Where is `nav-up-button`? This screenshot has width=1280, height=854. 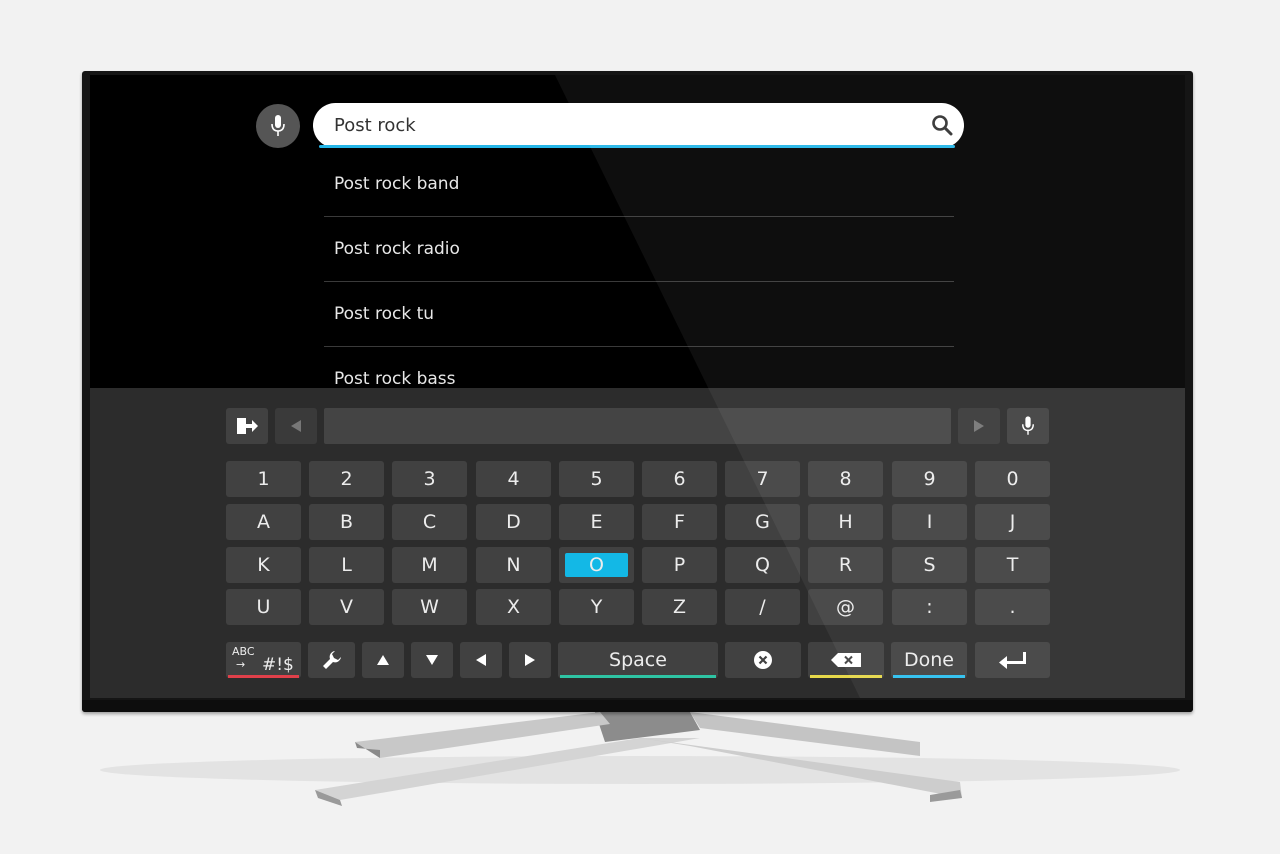 nav-up-button is located at coordinates (383, 660).